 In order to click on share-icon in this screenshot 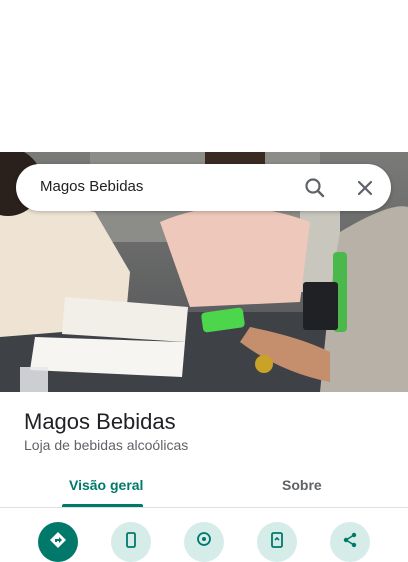, I will do `click(350, 540)`.